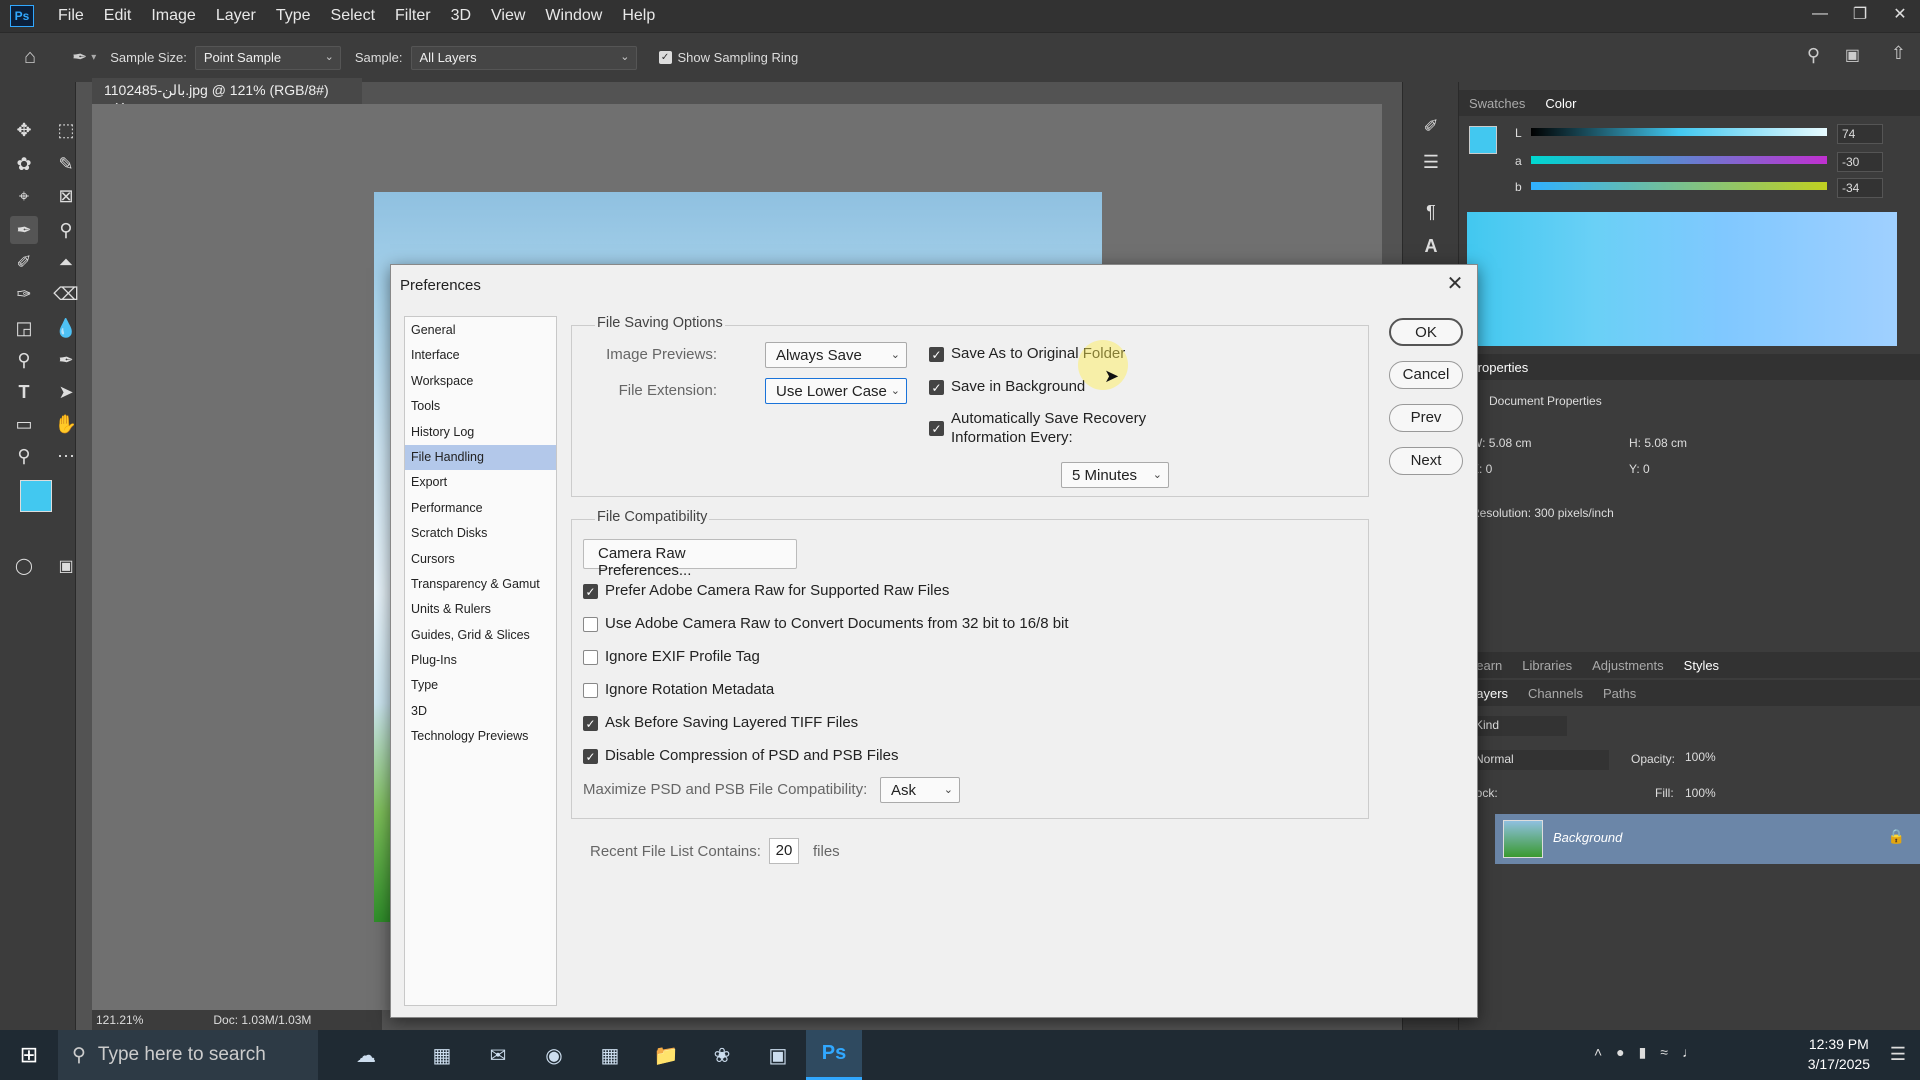  I want to click on mail-icon: ✉, so click(498, 1055).